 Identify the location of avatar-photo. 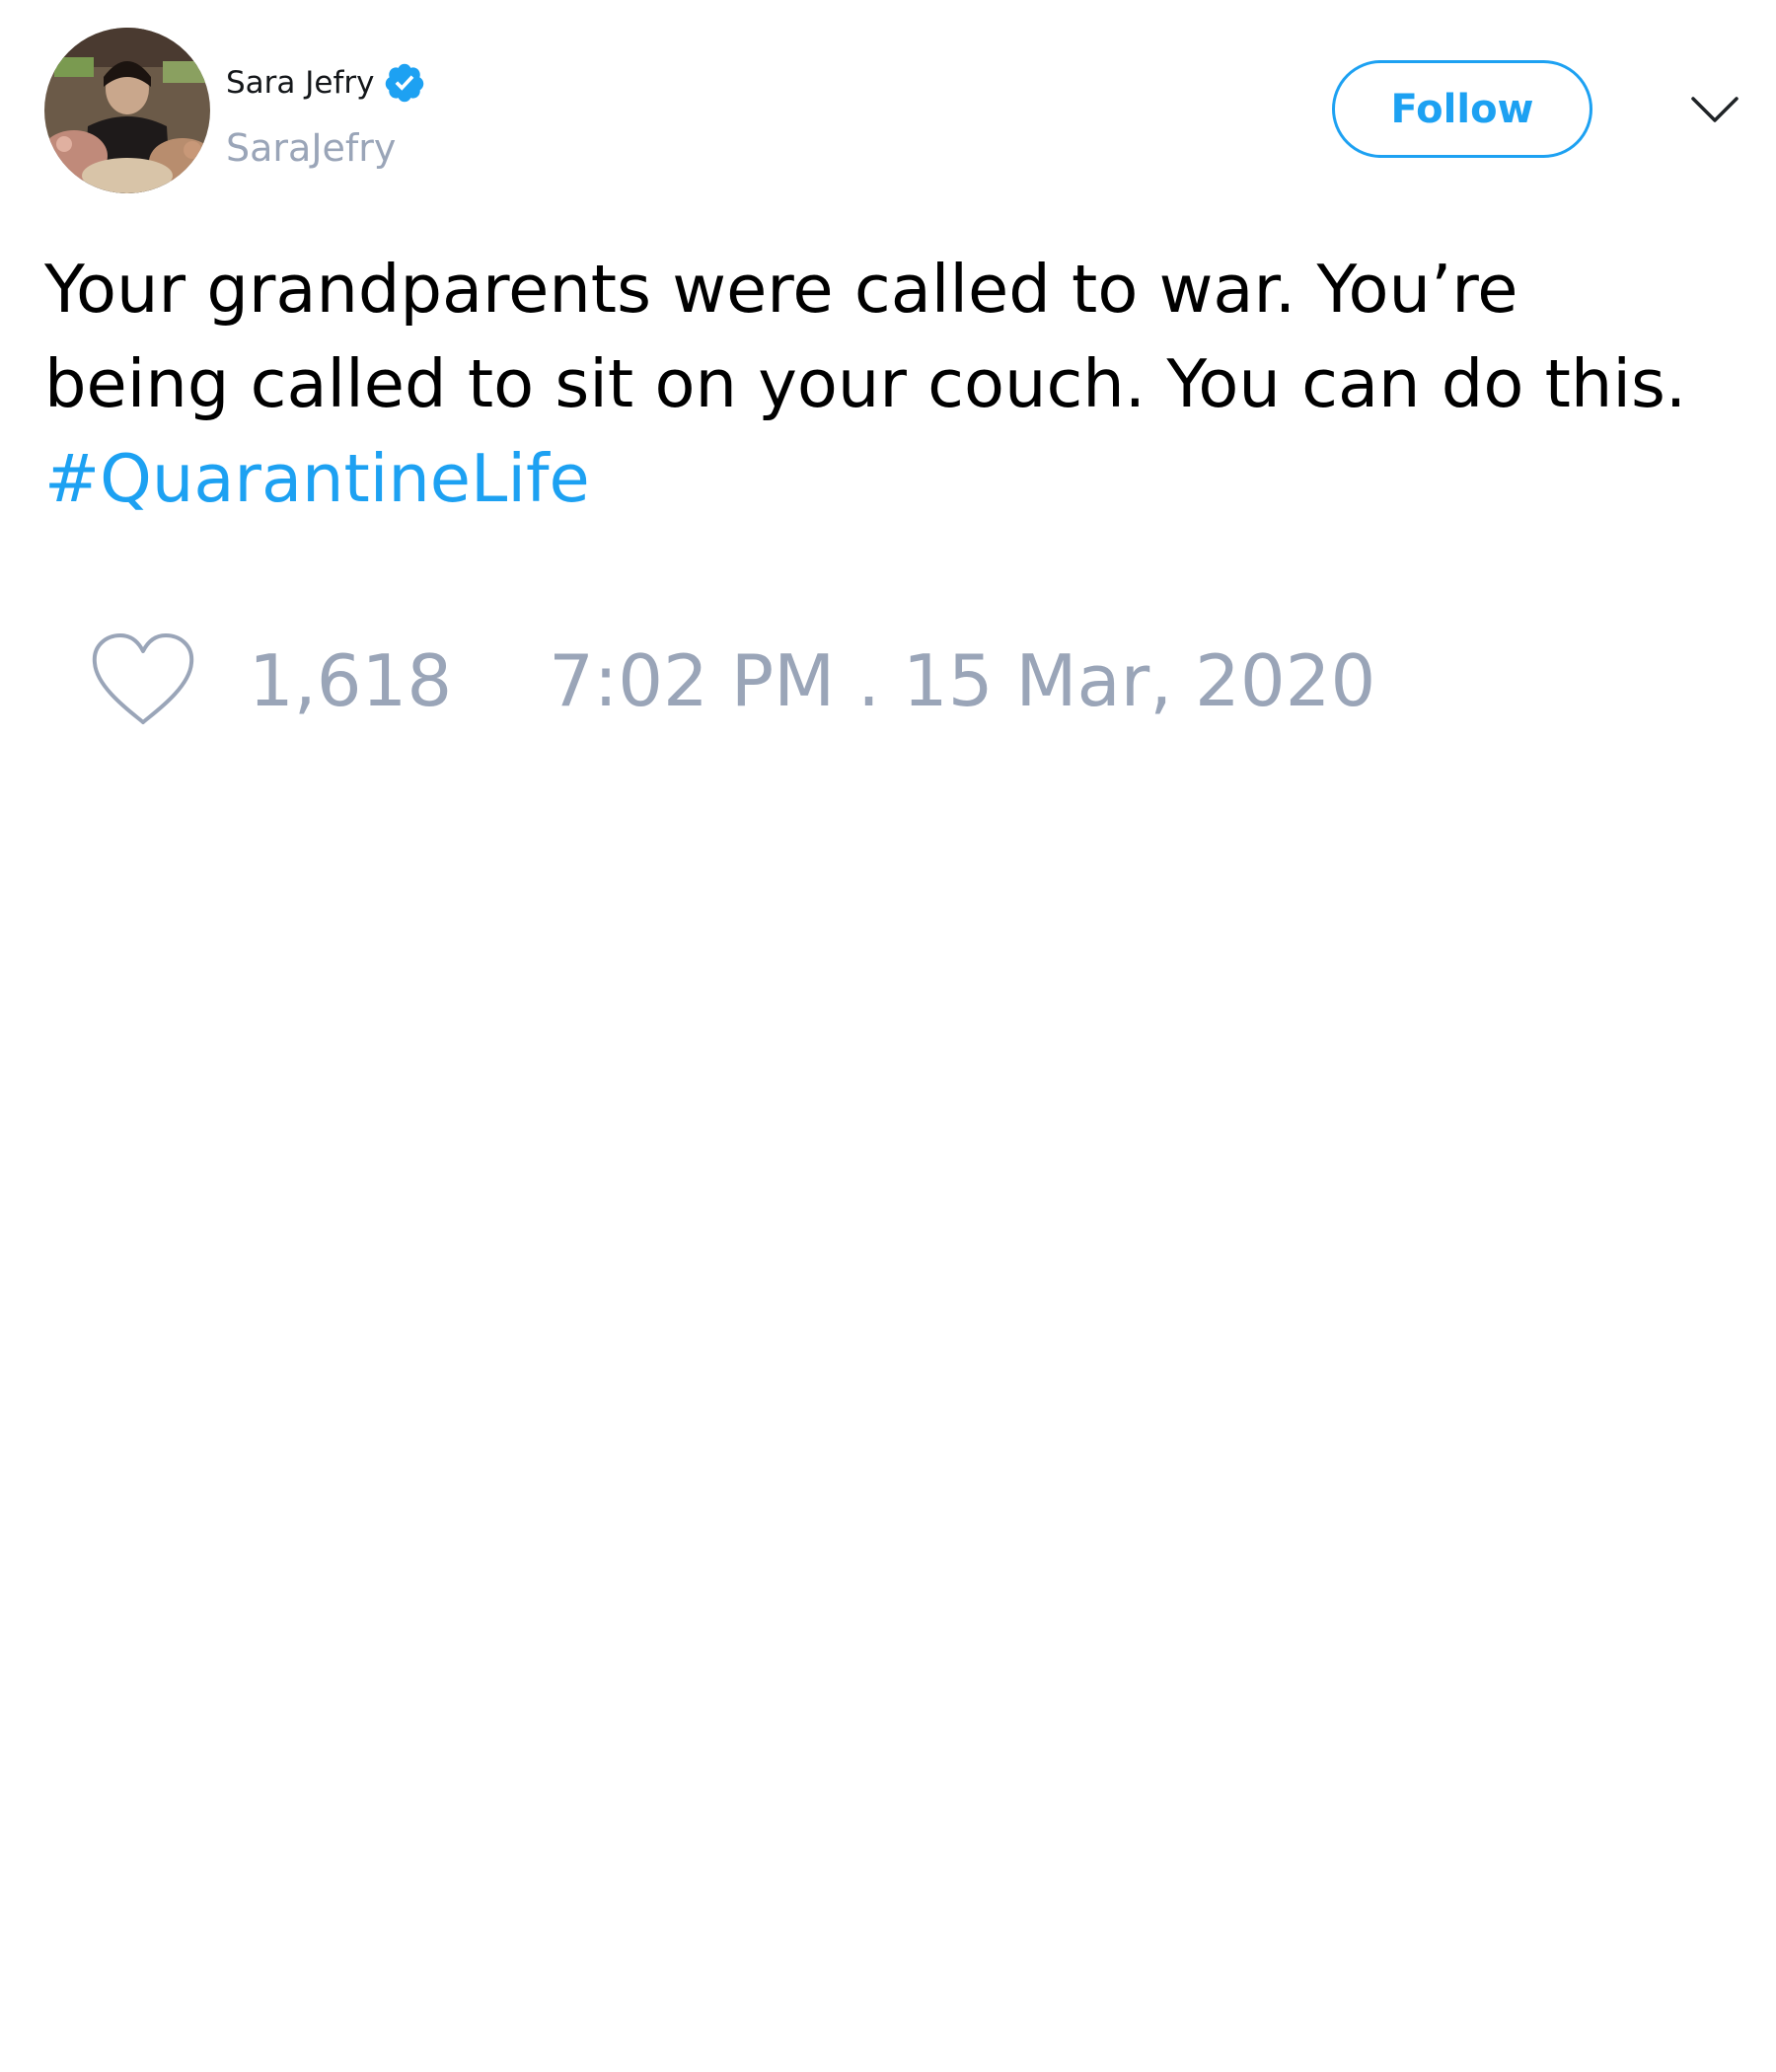
(127, 111).